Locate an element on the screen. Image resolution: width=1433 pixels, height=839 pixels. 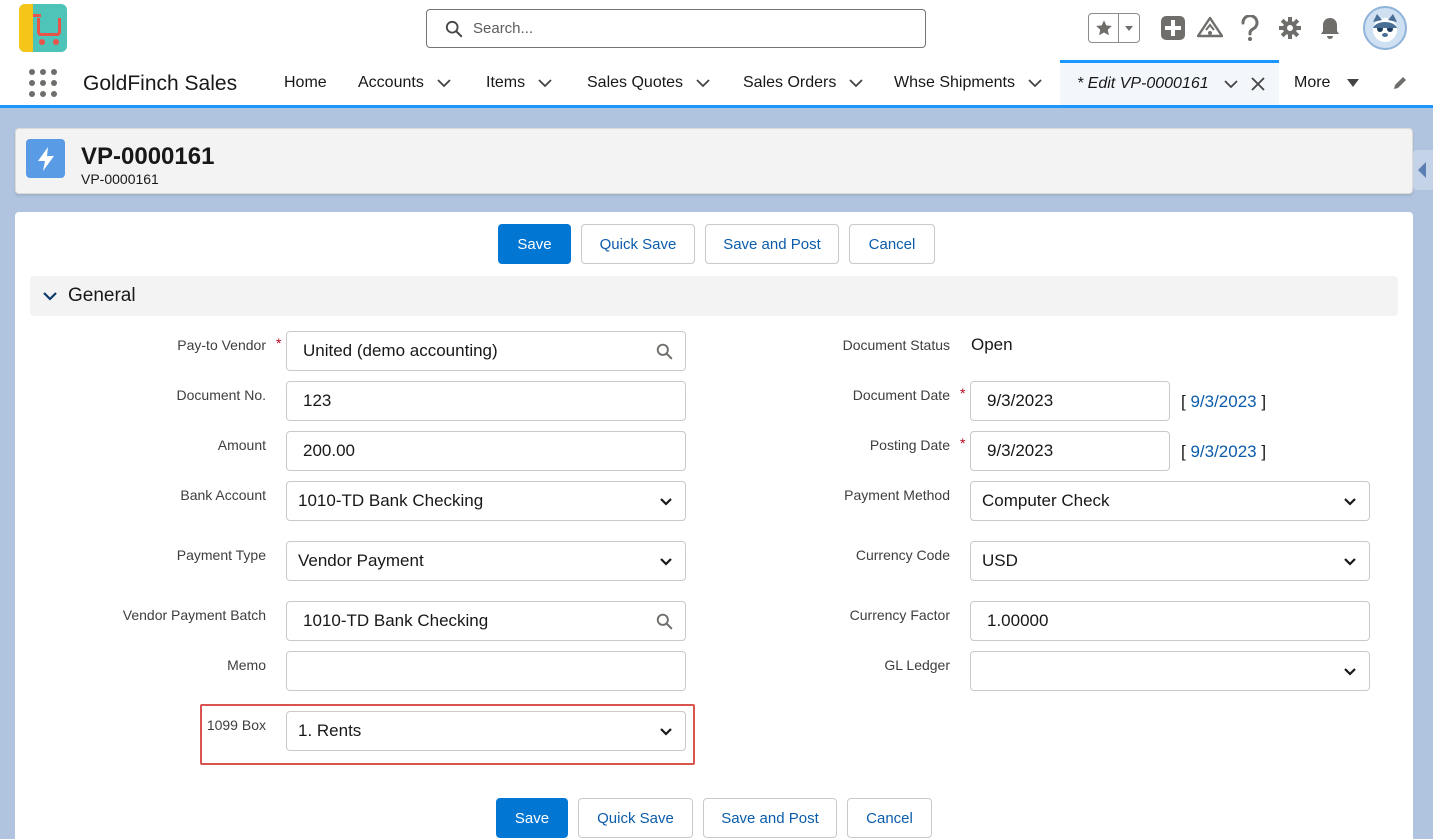
record-header: VP-0000161 VP-0000161 is located at coordinates (714, 161).